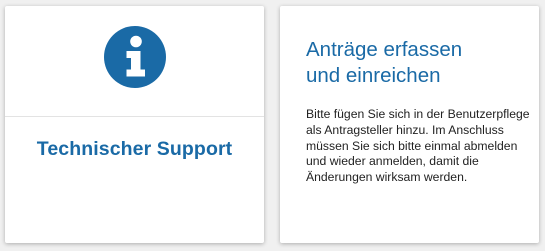 This screenshot has width=545, height=251. I want to click on card-title-line-2: und einreichen, so click(373, 75).